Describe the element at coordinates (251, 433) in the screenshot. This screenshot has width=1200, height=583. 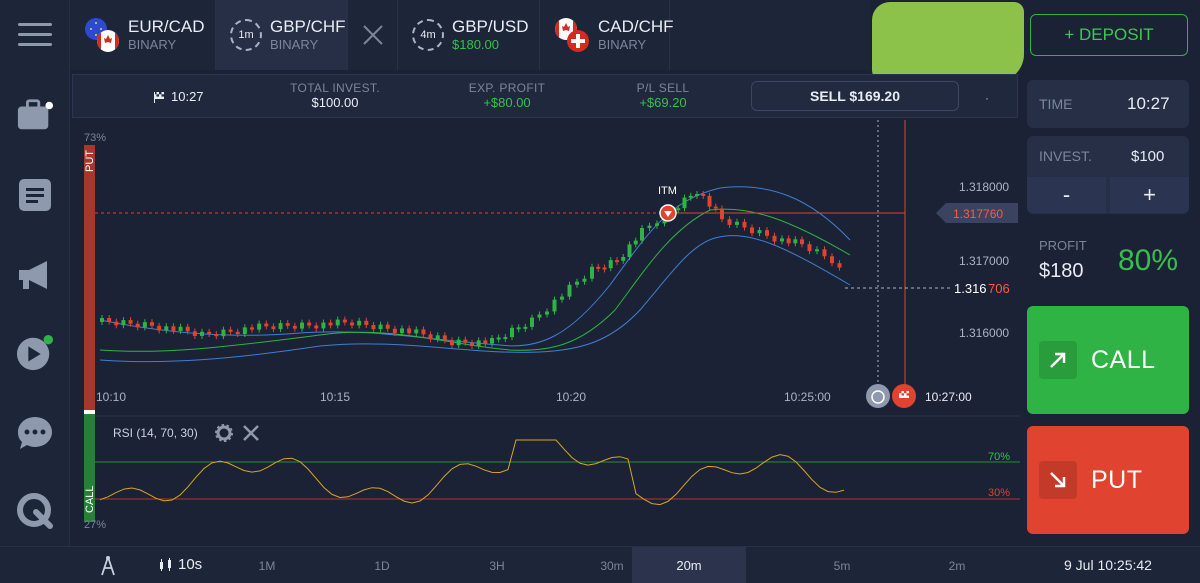
I see `rsi-close-icon` at that location.